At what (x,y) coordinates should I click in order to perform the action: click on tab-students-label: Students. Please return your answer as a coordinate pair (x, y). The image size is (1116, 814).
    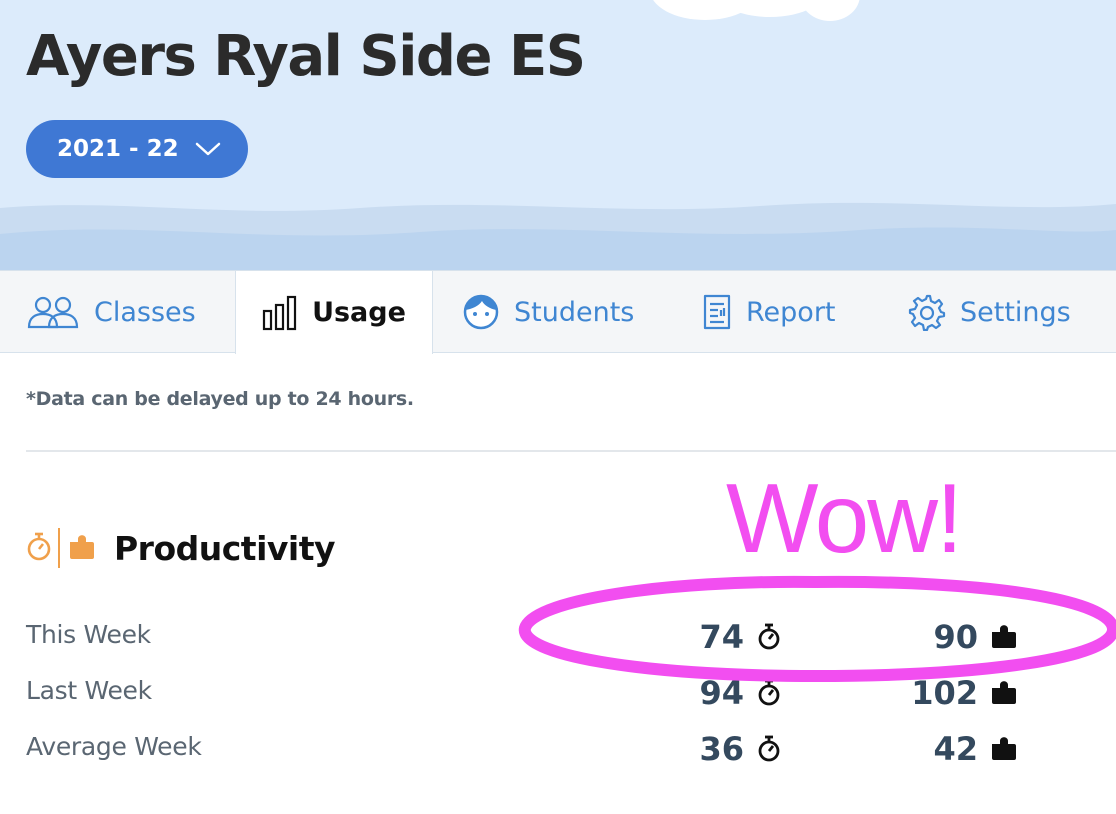
    Looking at the image, I should click on (574, 312).